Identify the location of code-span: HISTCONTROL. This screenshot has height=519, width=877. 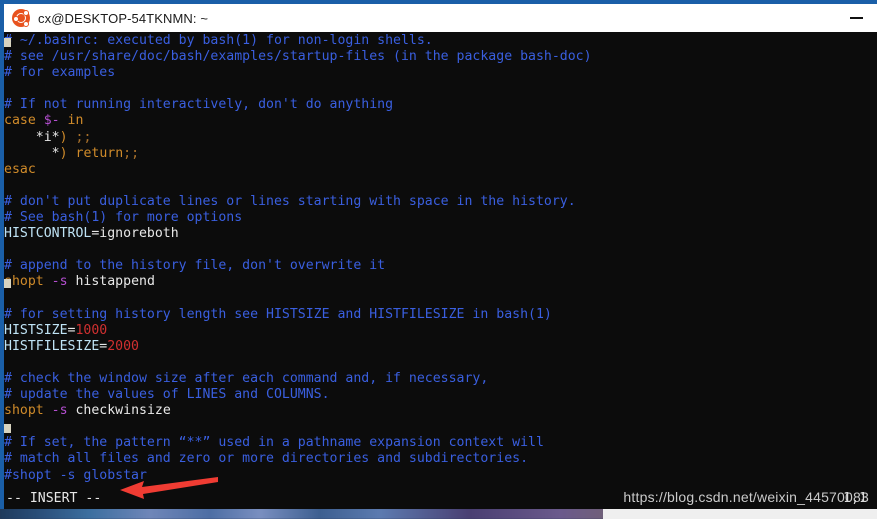
(48, 234).